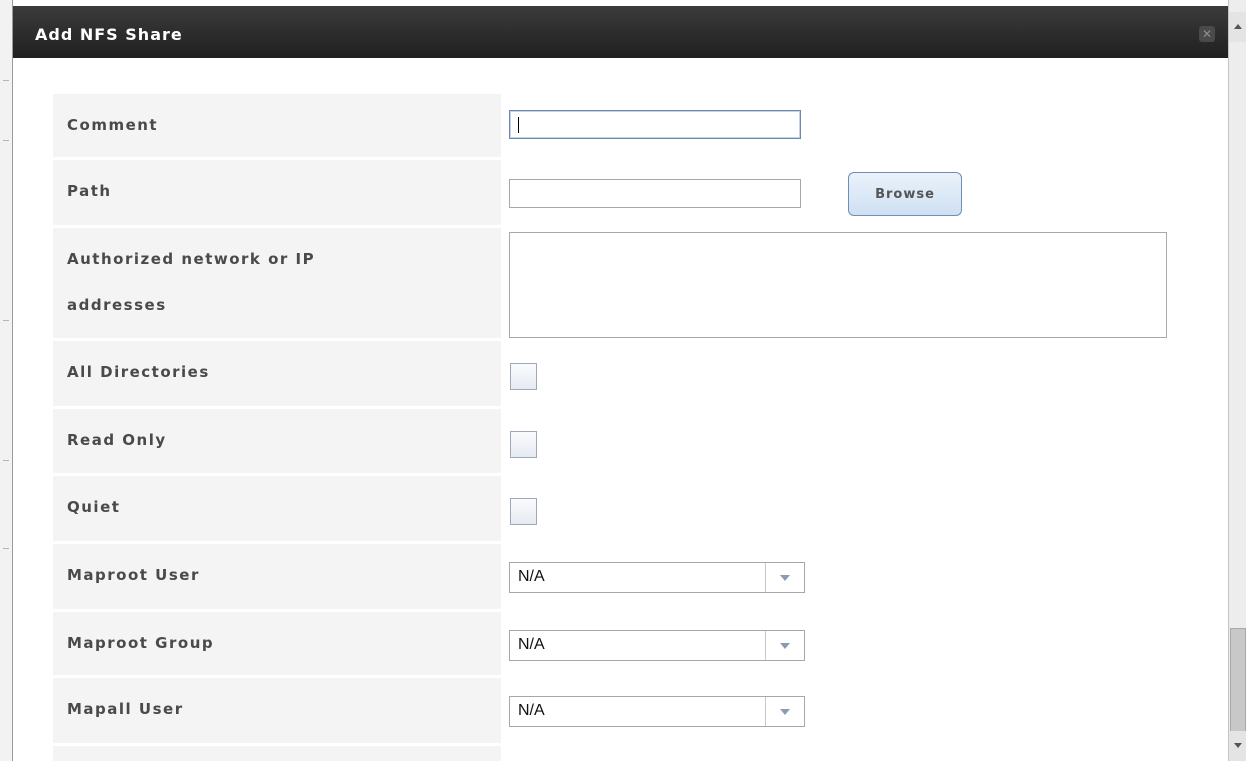 The width and height of the screenshot is (1246, 761). I want to click on maproot-user-select: N/A, so click(657, 577).